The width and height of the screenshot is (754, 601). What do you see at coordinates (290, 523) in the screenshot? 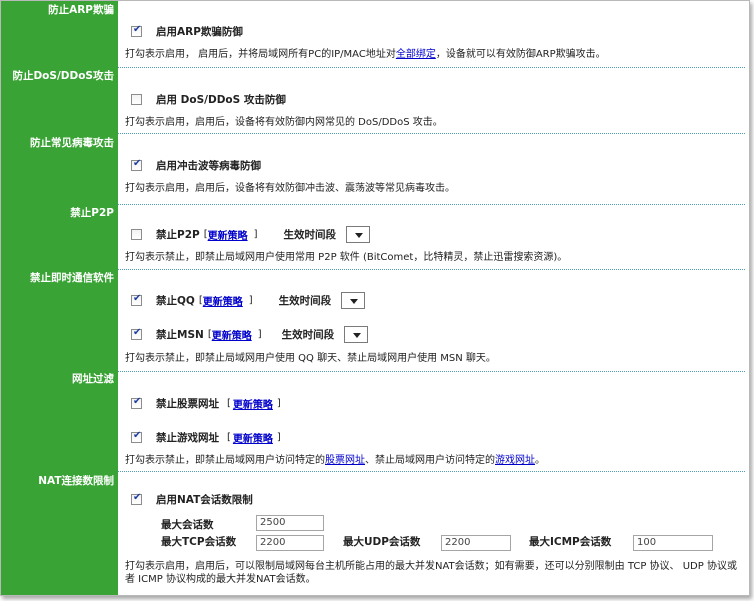
I see `max-sessions-input: 2500` at bounding box center [290, 523].